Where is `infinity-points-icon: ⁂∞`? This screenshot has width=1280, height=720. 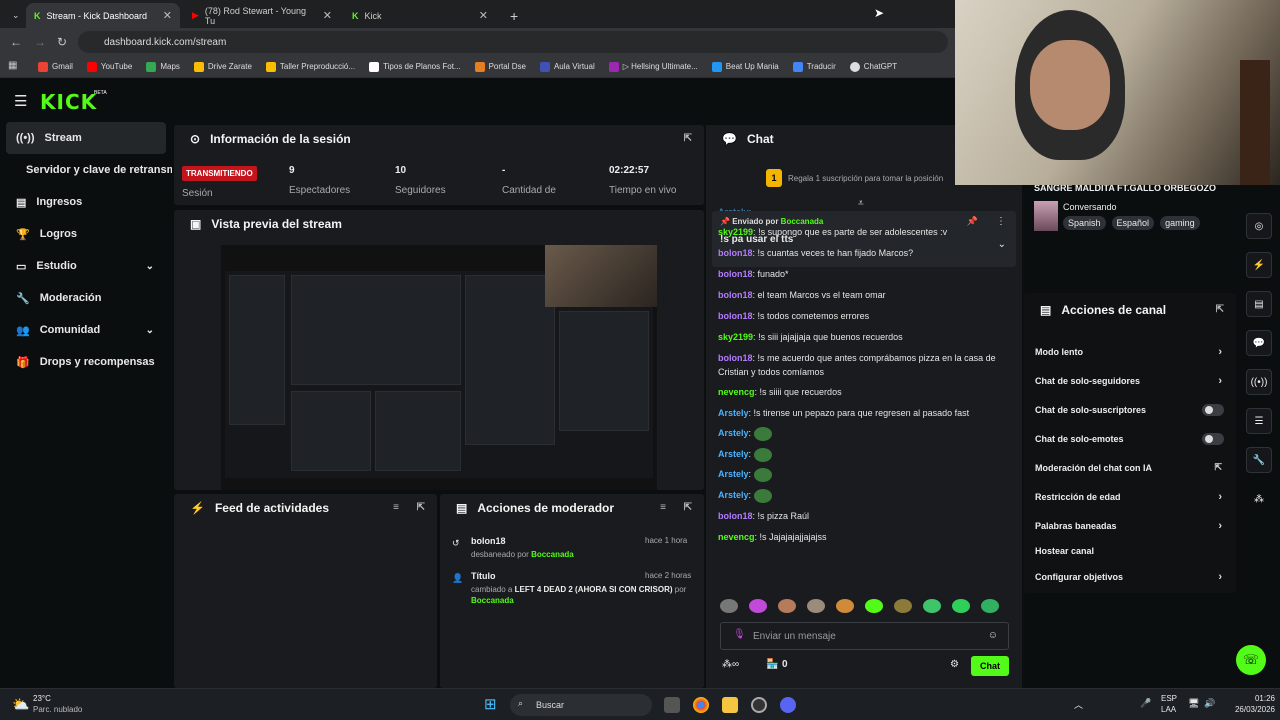
infinity-points-icon: ⁂∞ is located at coordinates (730, 664).